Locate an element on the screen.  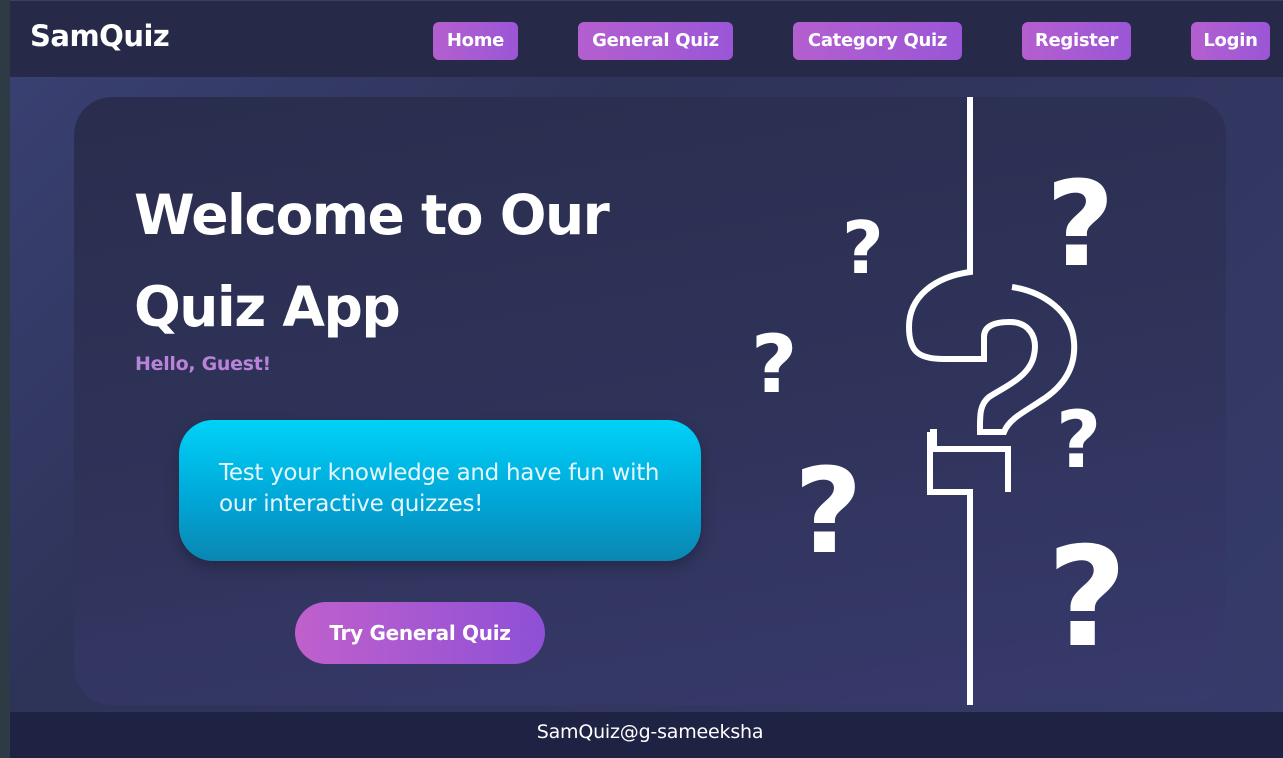
greeting-text: Hello, Guest! is located at coordinates (203, 364).